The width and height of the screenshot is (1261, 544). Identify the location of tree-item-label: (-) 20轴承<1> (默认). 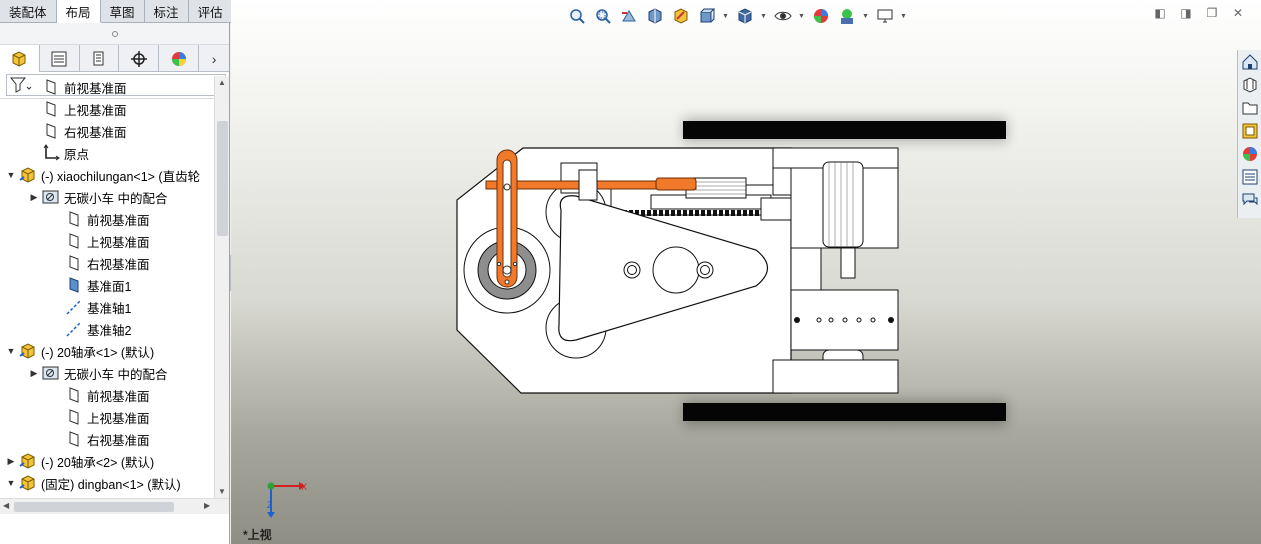
(98, 352).